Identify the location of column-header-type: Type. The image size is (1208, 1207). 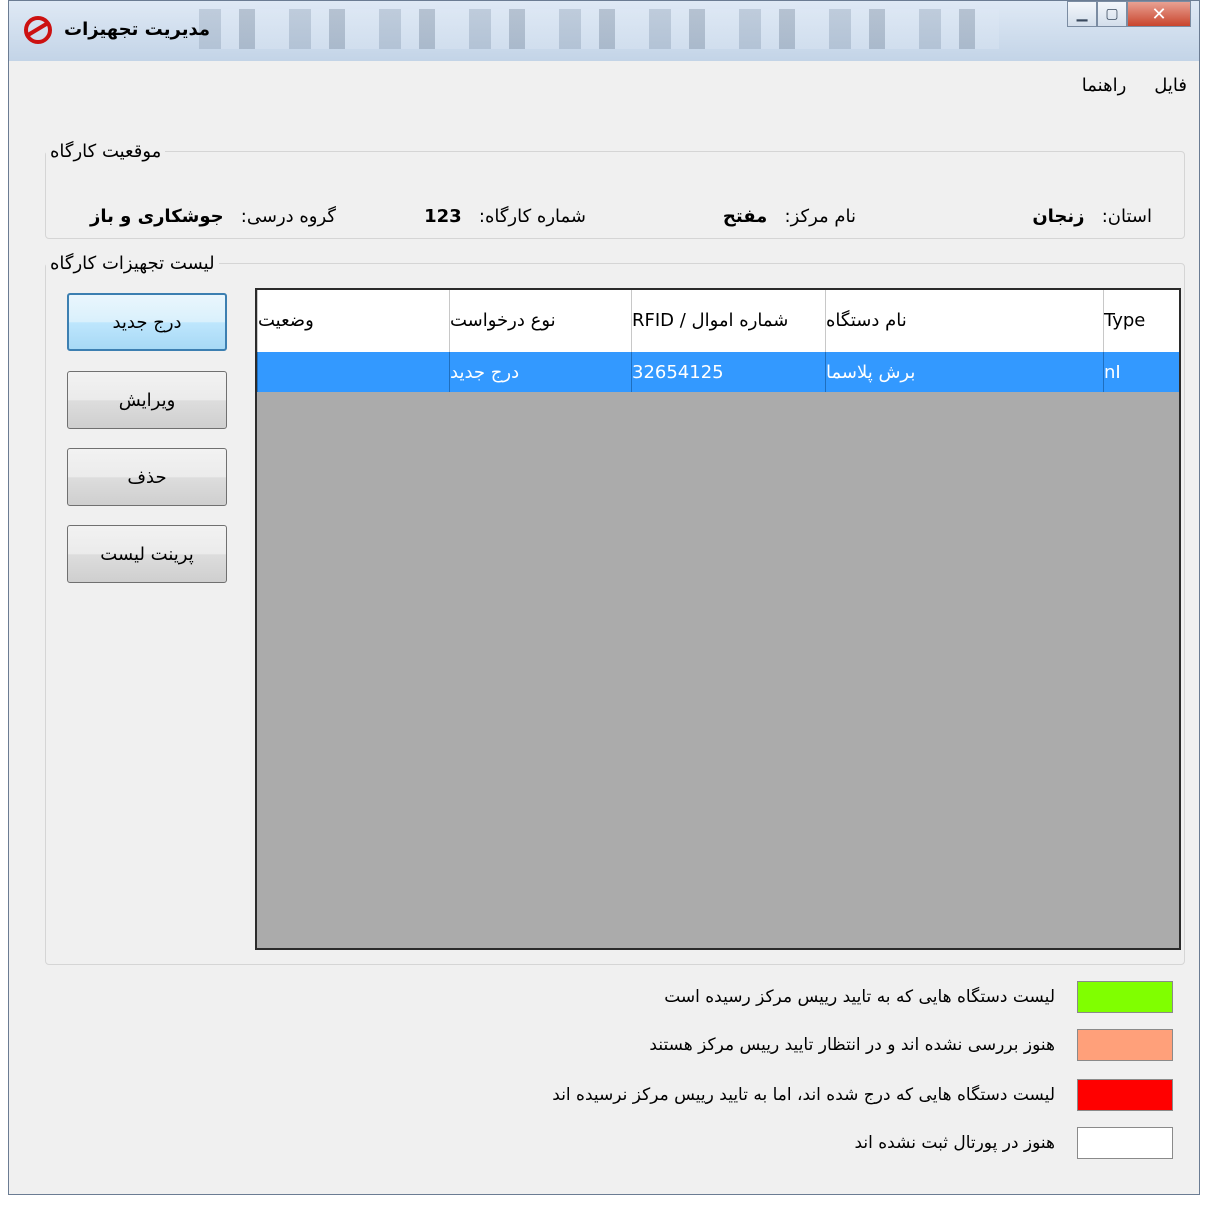
(1141, 321).